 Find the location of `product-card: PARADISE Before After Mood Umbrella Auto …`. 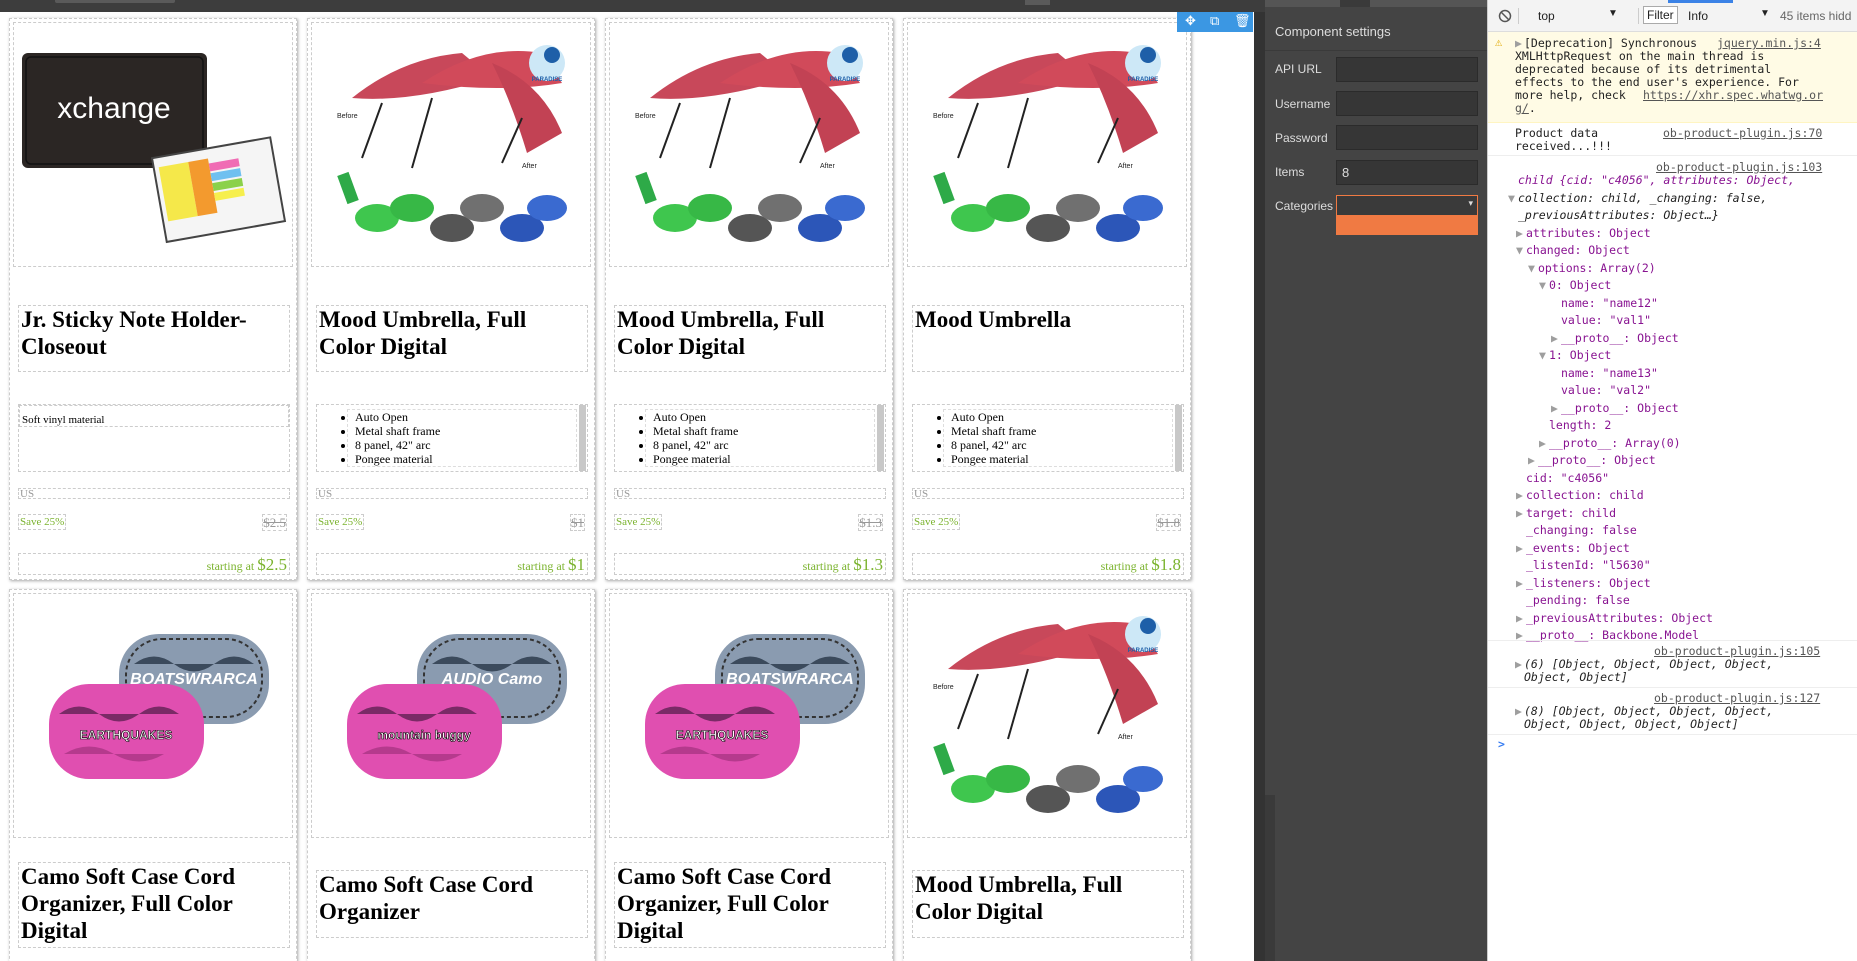

product-card: PARADISE Before After Mood Umbrella Auto … is located at coordinates (1047, 299).